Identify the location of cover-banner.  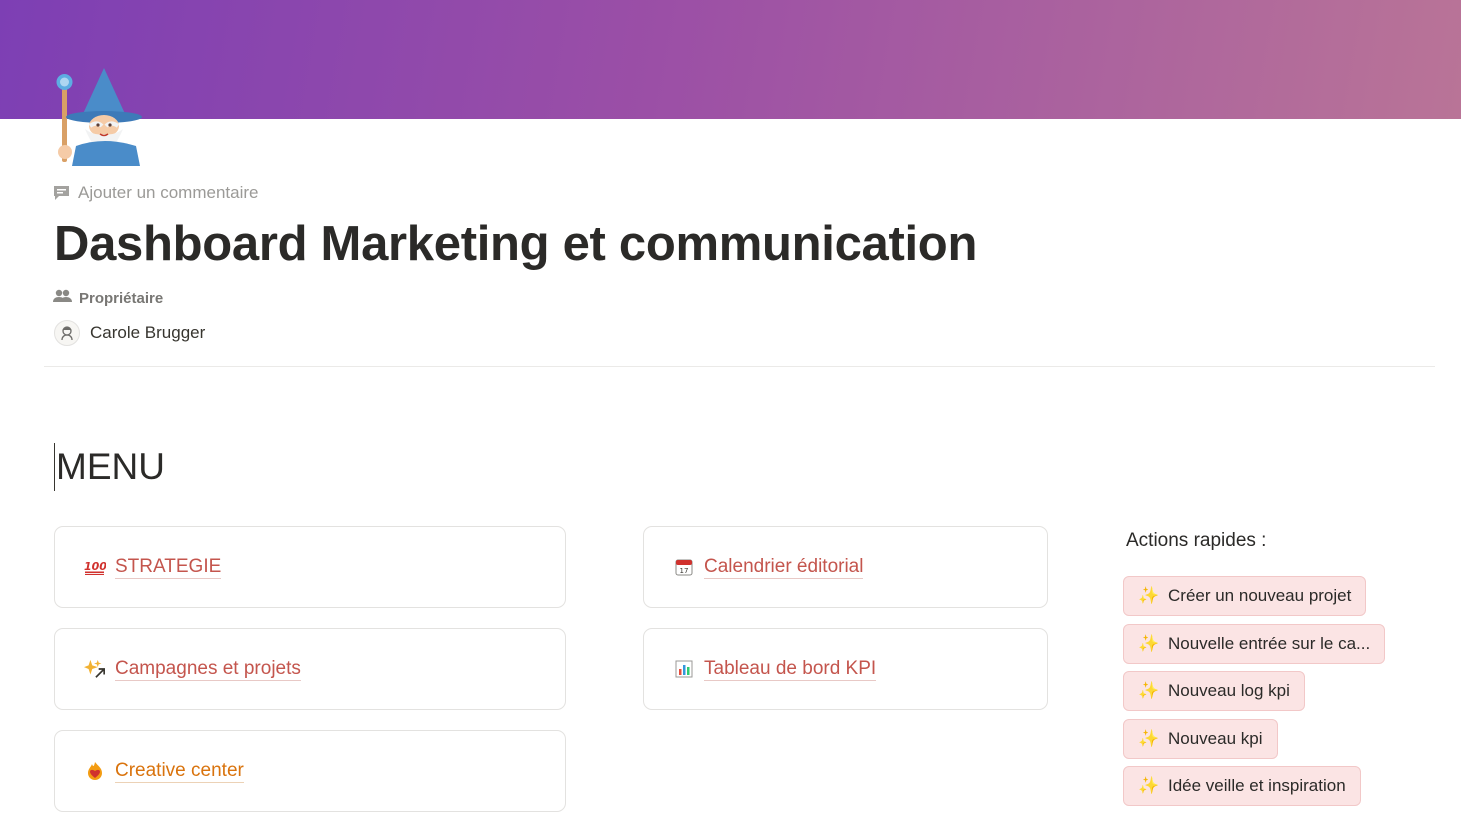
(730, 59).